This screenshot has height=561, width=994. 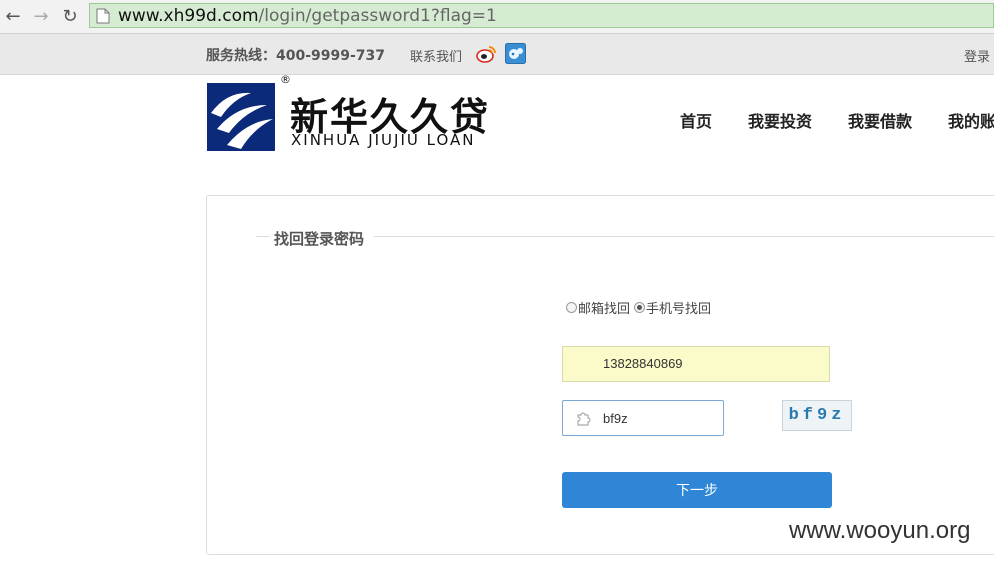 I want to click on phone-radio, so click(x=640, y=307).